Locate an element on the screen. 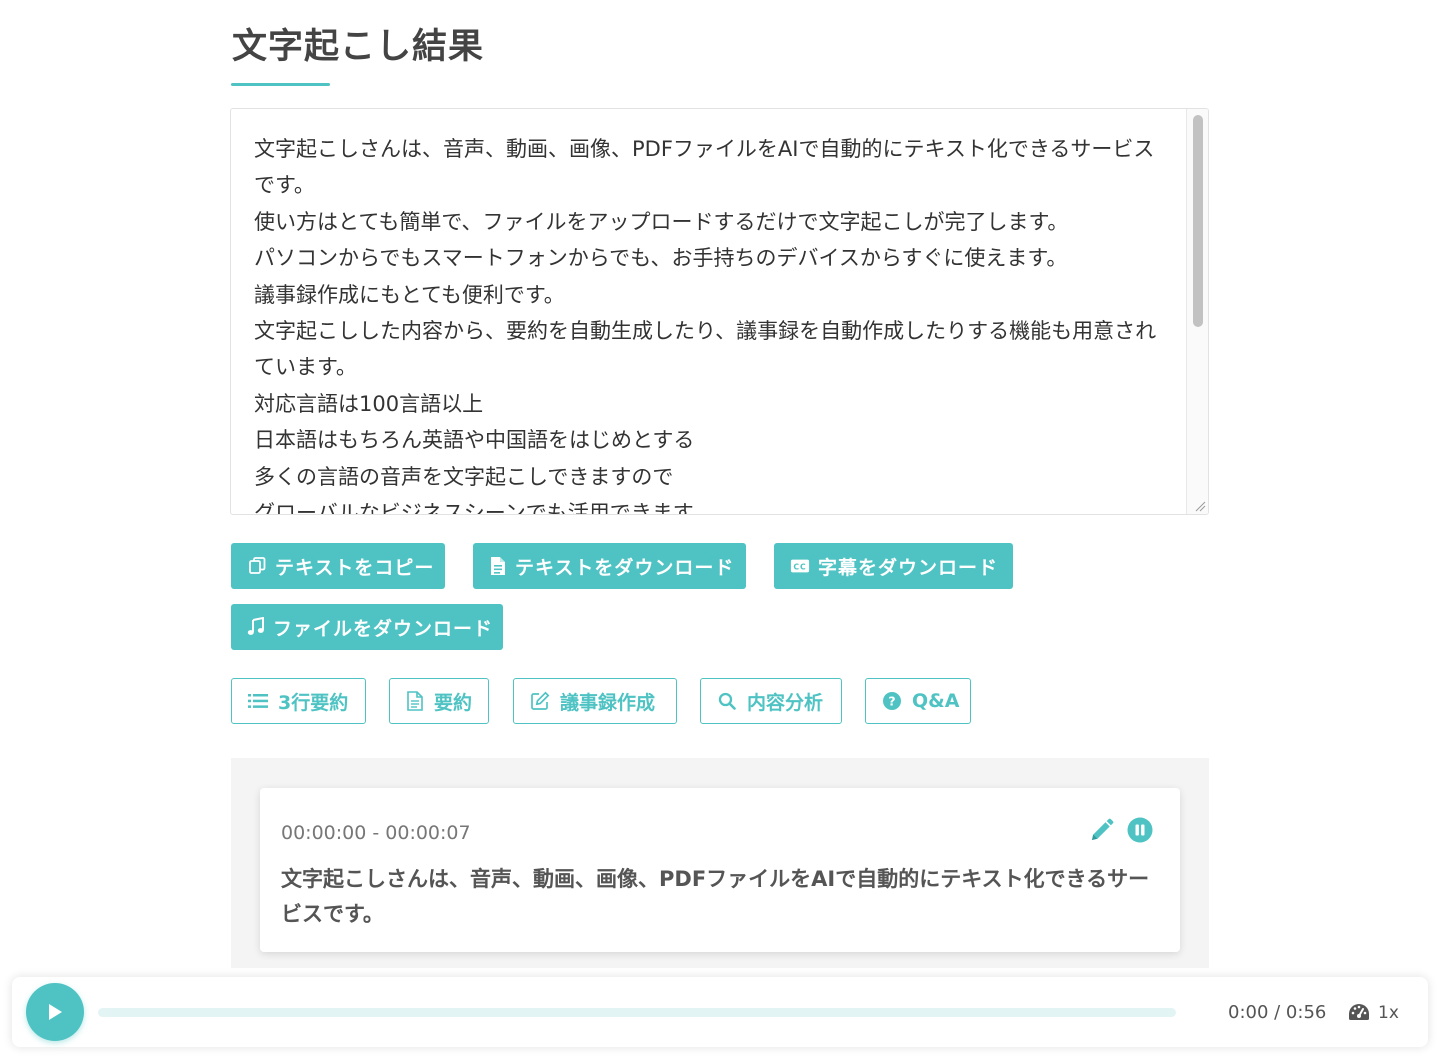 The height and width of the screenshot is (1060, 1440). document-icon is located at coordinates (415, 701).